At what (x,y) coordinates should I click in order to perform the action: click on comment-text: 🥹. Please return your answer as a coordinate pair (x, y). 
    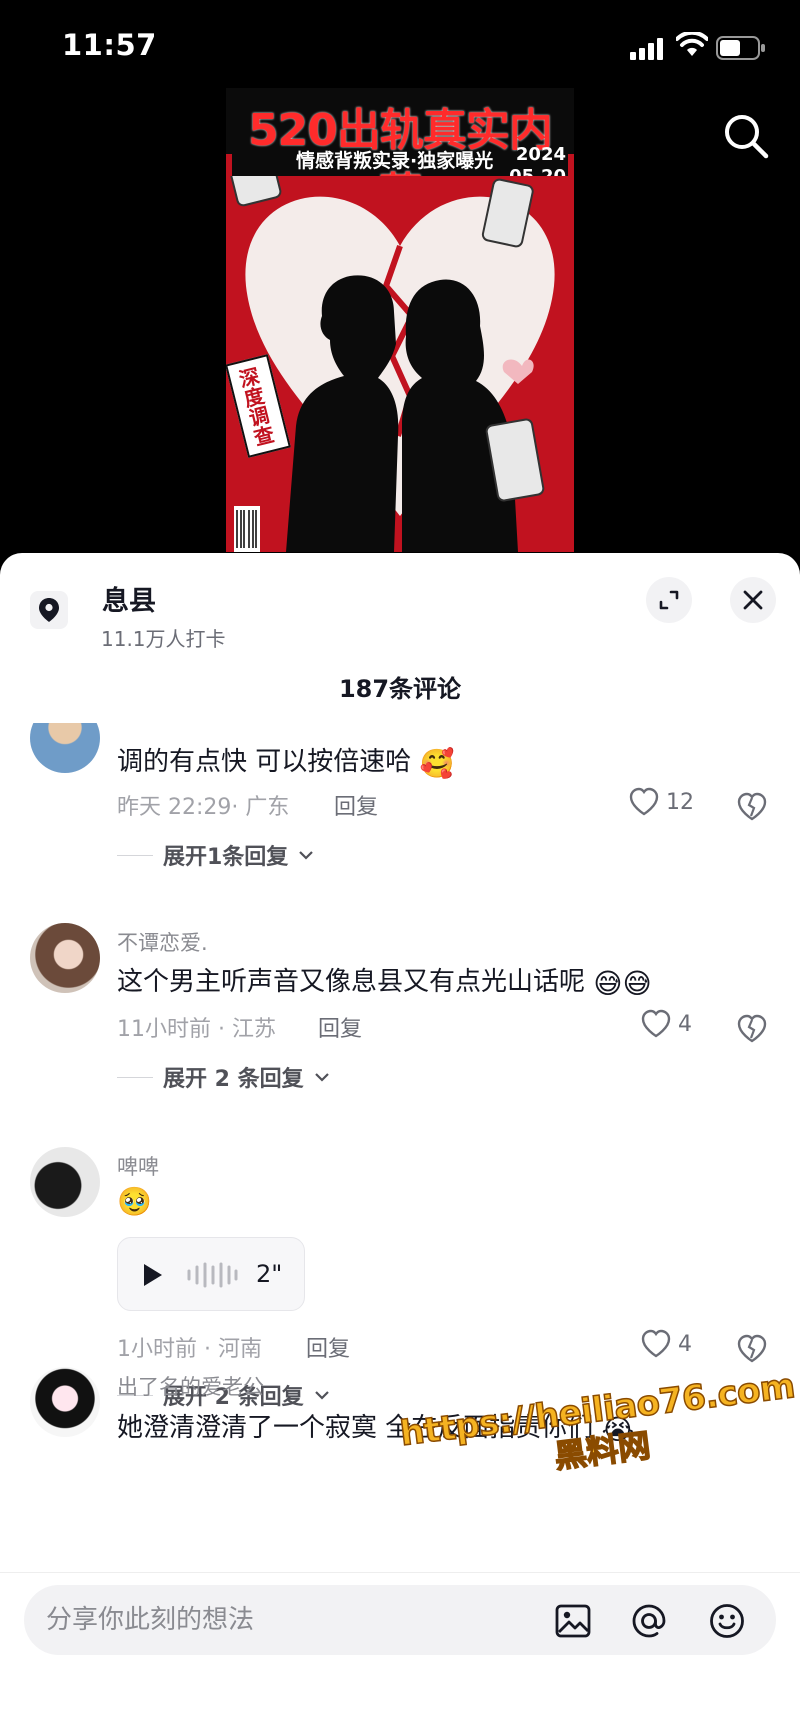
    Looking at the image, I should click on (134, 1201).